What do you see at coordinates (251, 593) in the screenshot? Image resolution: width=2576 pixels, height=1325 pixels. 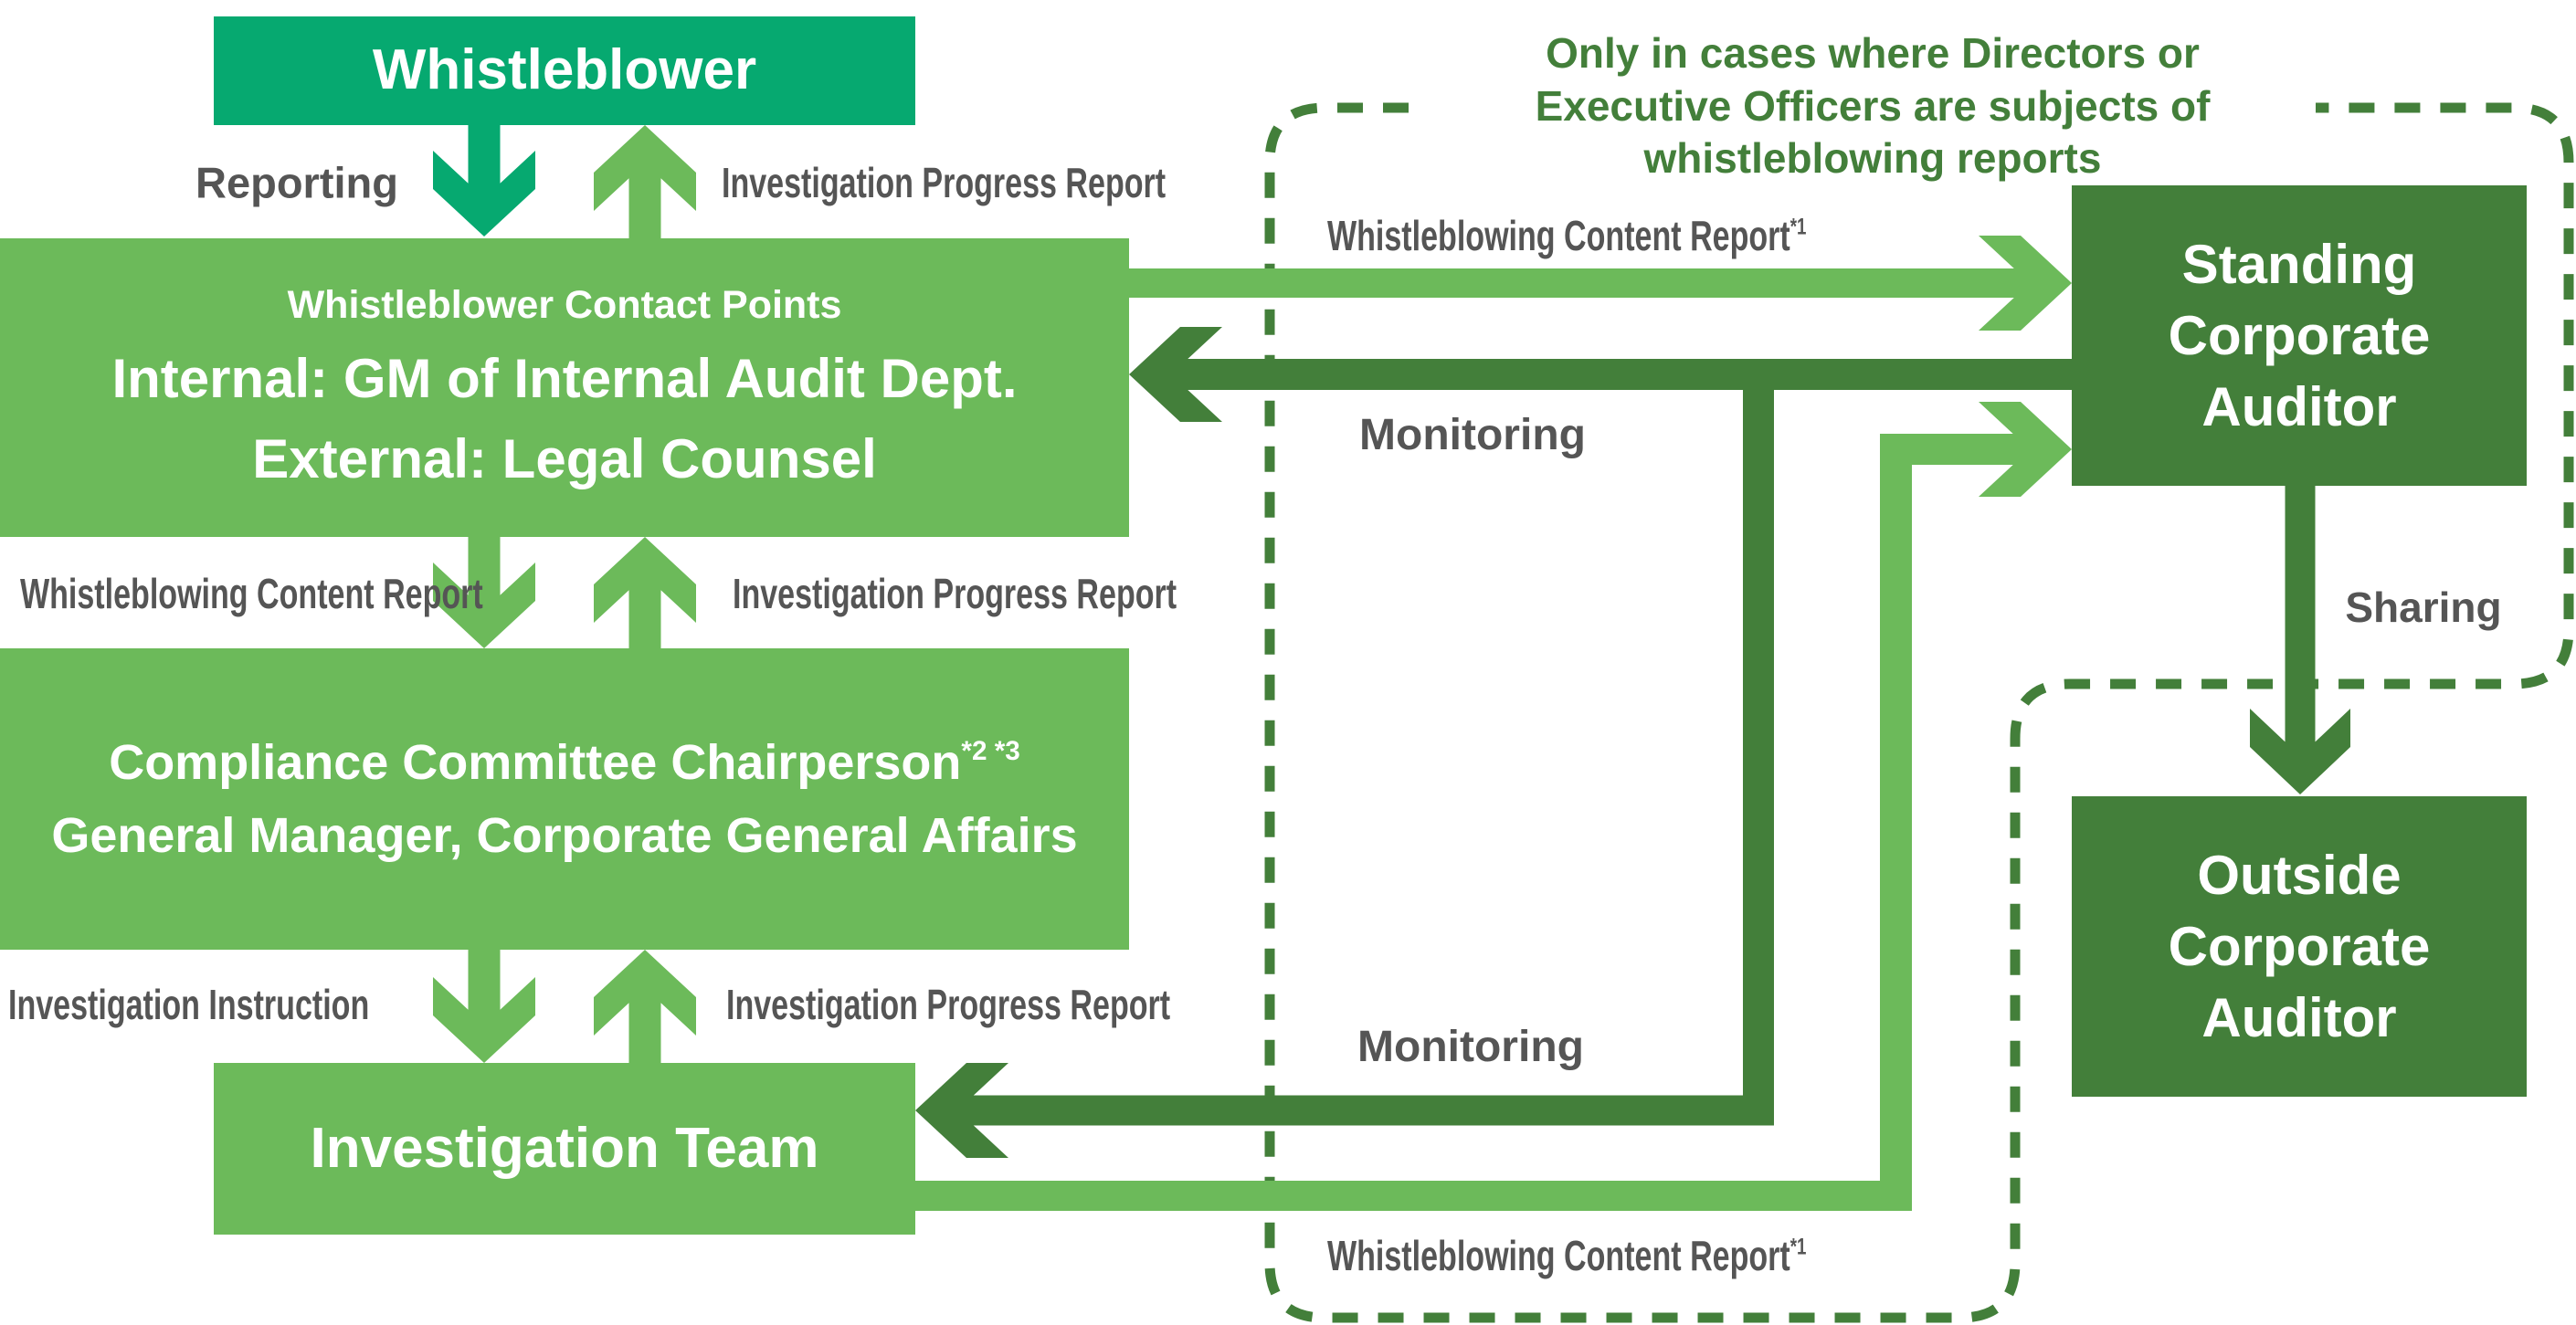 I see `content-report-label-left: Whistleblowing Content Report` at bounding box center [251, 593].